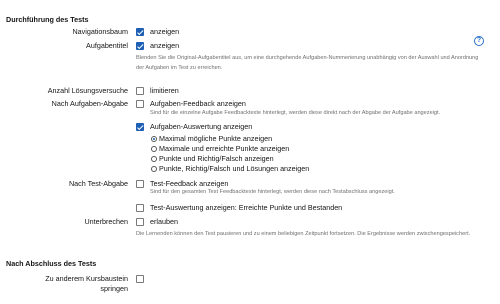 Image resolution: width=500 pixels, height=304 pixels. Describe the element at coordinates (106, 221) in the screenshot. I see `interrupt-label: Unterbrechen` at that location.